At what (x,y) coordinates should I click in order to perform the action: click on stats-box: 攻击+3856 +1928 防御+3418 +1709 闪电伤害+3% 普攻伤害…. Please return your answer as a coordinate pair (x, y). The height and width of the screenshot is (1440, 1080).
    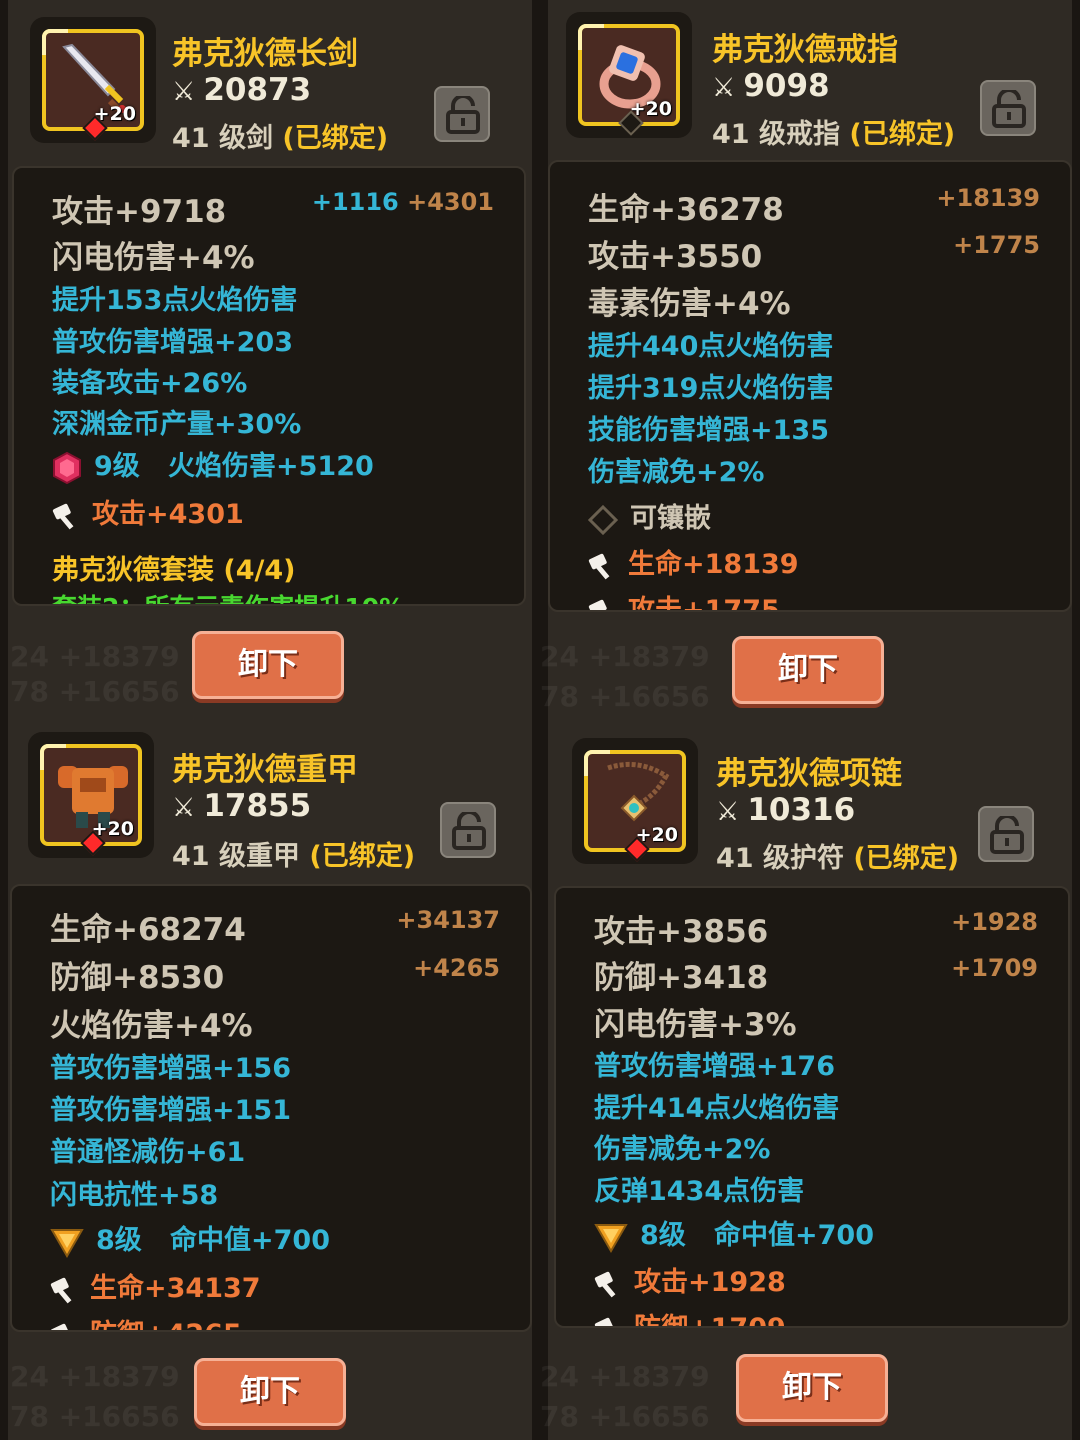
    Looking at the image, I should click on (812, 1107).